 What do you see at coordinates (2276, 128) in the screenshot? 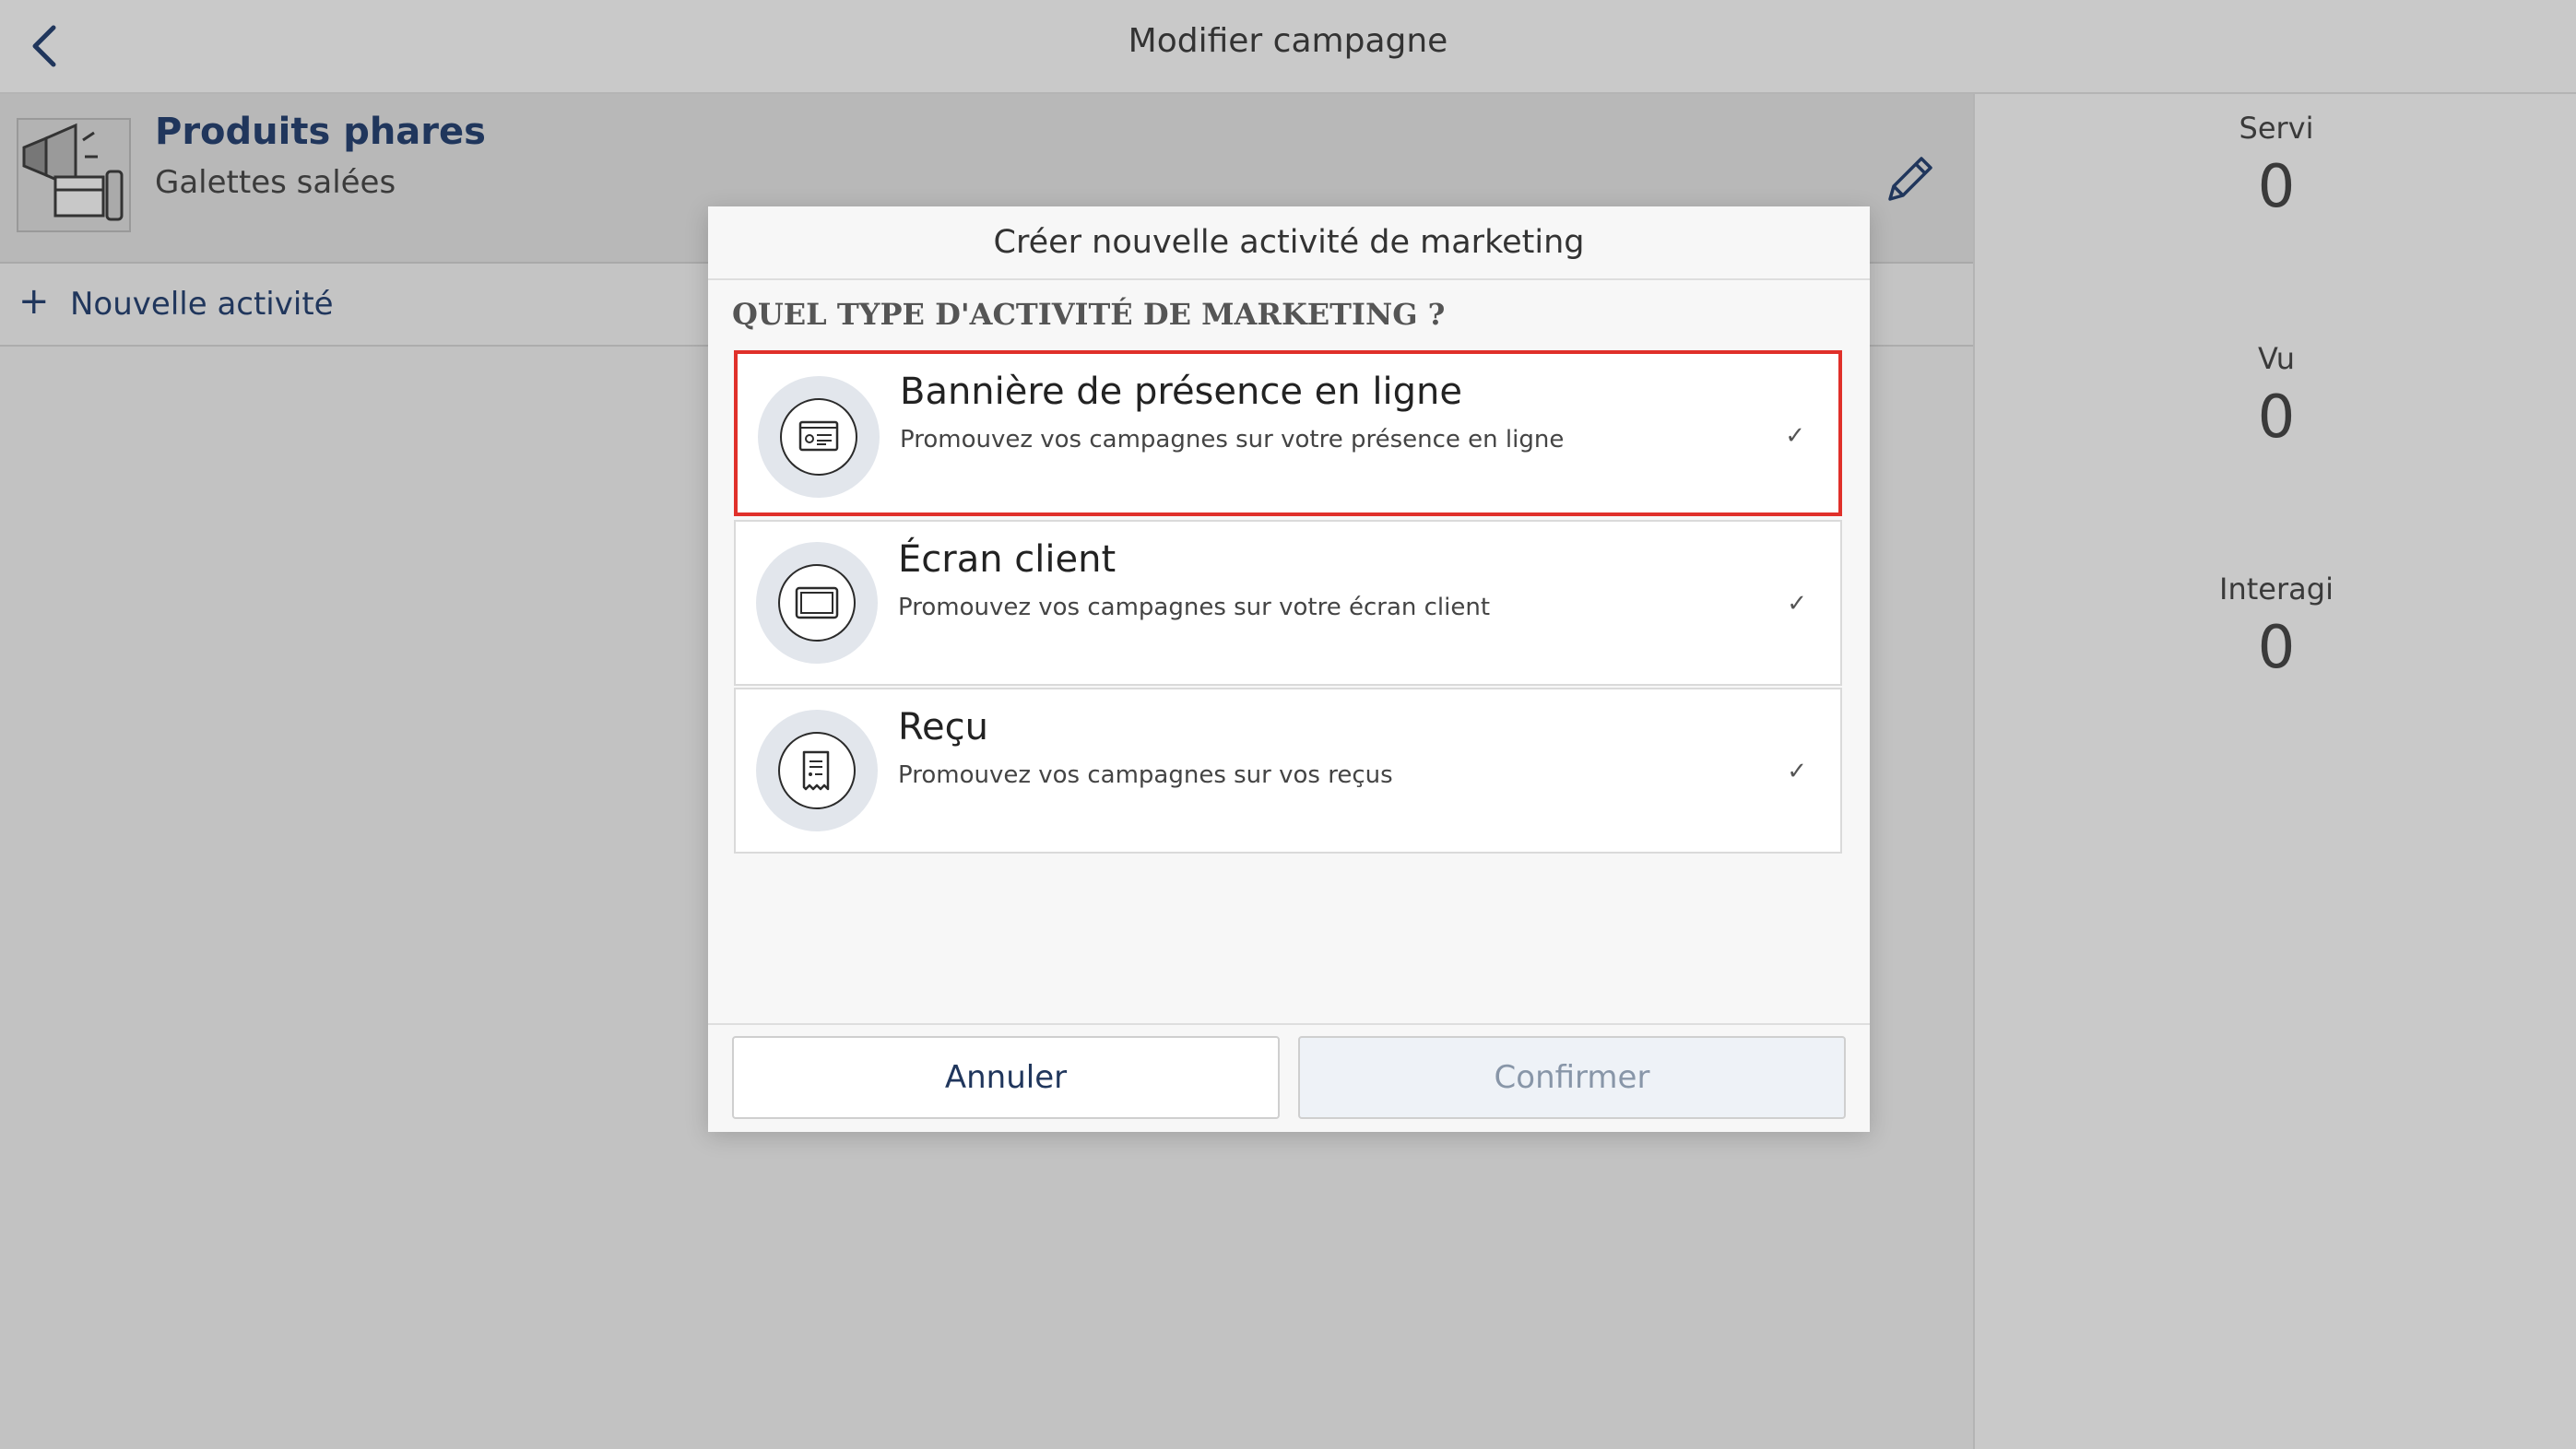
I see `stat-label: Servi` at bounding box center [2276, 128].